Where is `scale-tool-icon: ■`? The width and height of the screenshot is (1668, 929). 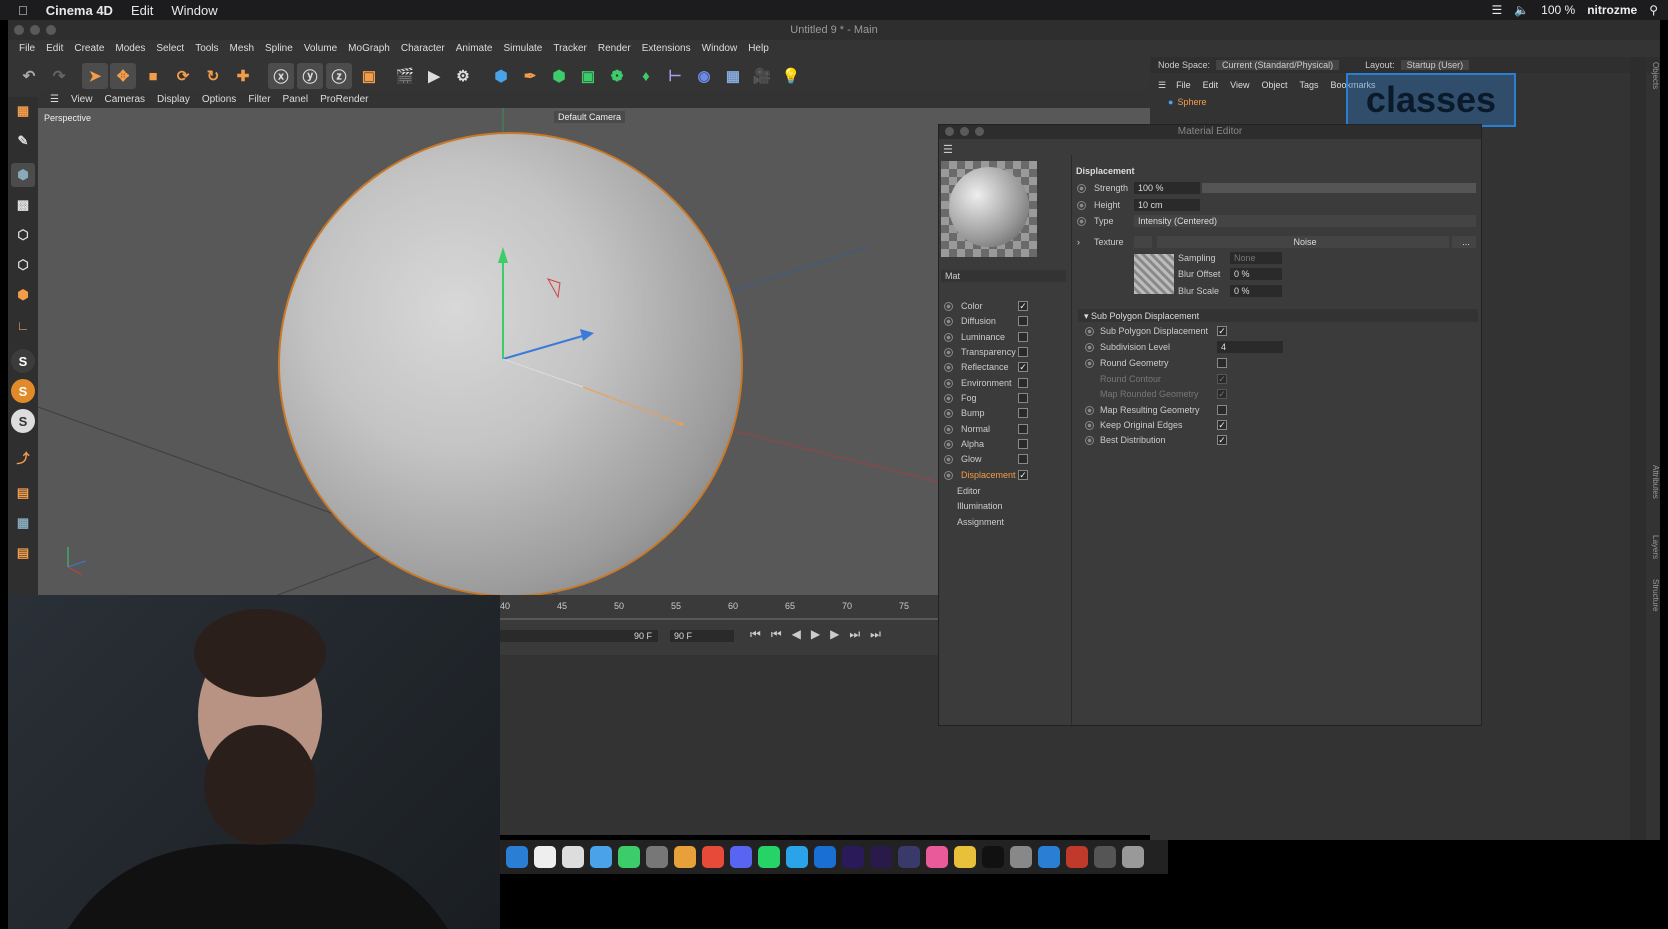 scale-tool-icon: ■ is located at coordinates (153, 76).